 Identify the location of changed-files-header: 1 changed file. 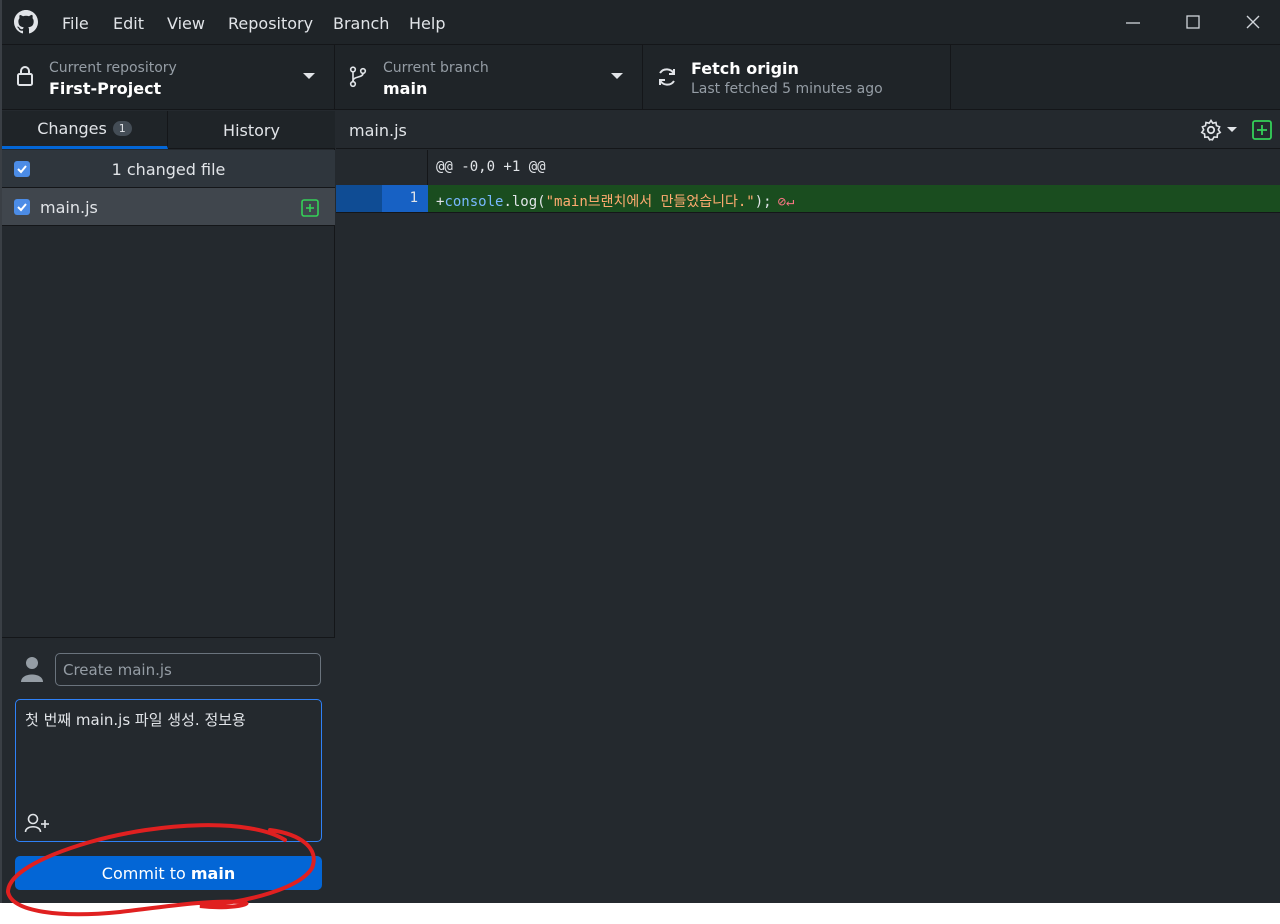
(168, 169).